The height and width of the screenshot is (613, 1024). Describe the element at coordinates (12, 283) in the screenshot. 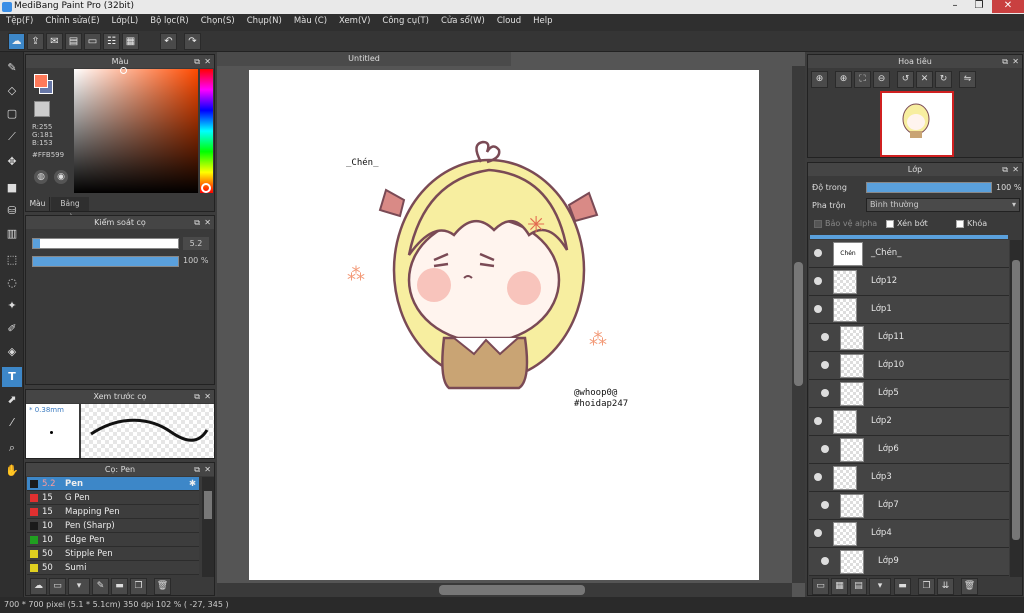

I see `lasso-tool-icon: ◌` at that location.